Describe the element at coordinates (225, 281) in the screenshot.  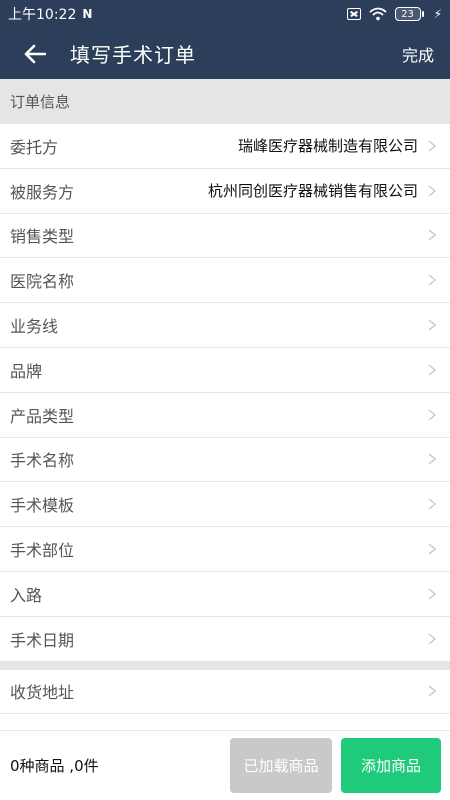
I see `field-row-hospital: 医院名称` at that location.